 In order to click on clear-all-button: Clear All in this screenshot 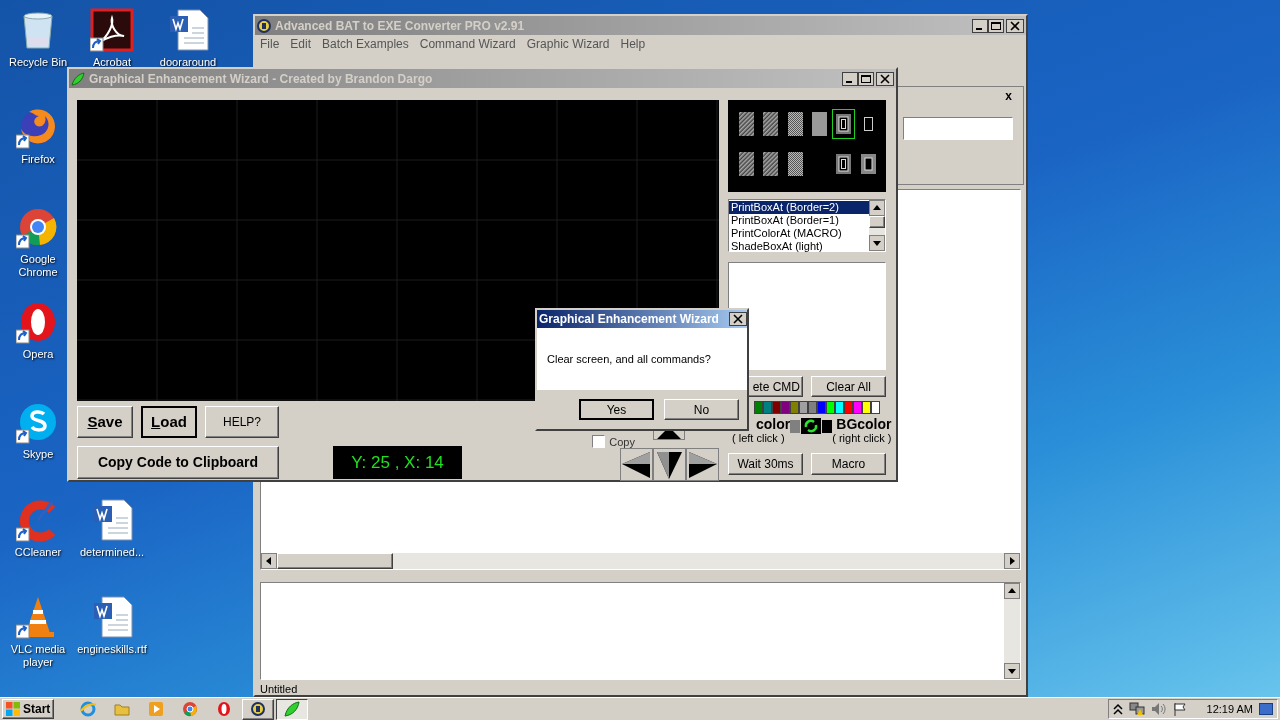, I will do `click(848, 386)`.